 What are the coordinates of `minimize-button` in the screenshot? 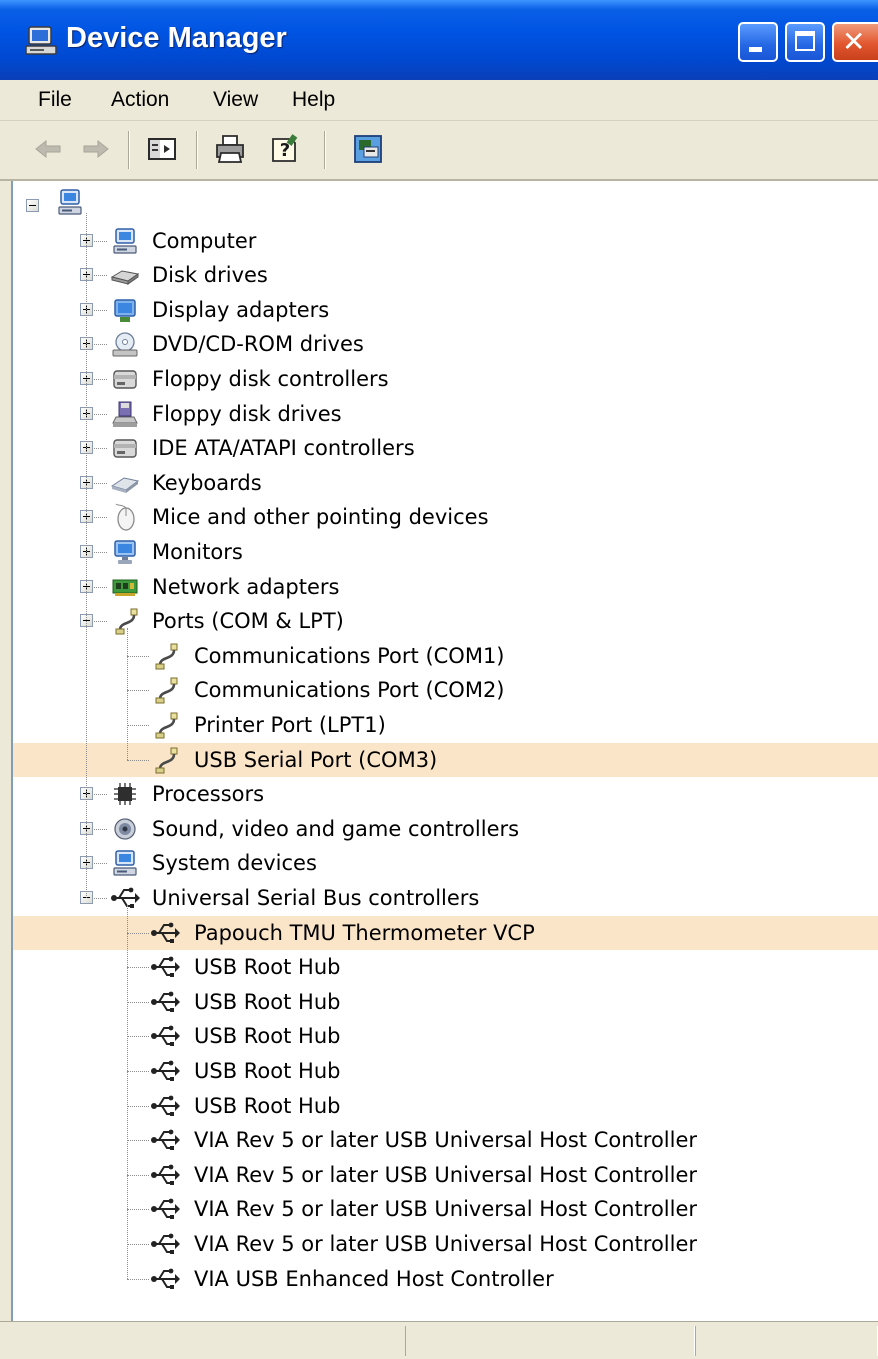 It's located at (758, 42).